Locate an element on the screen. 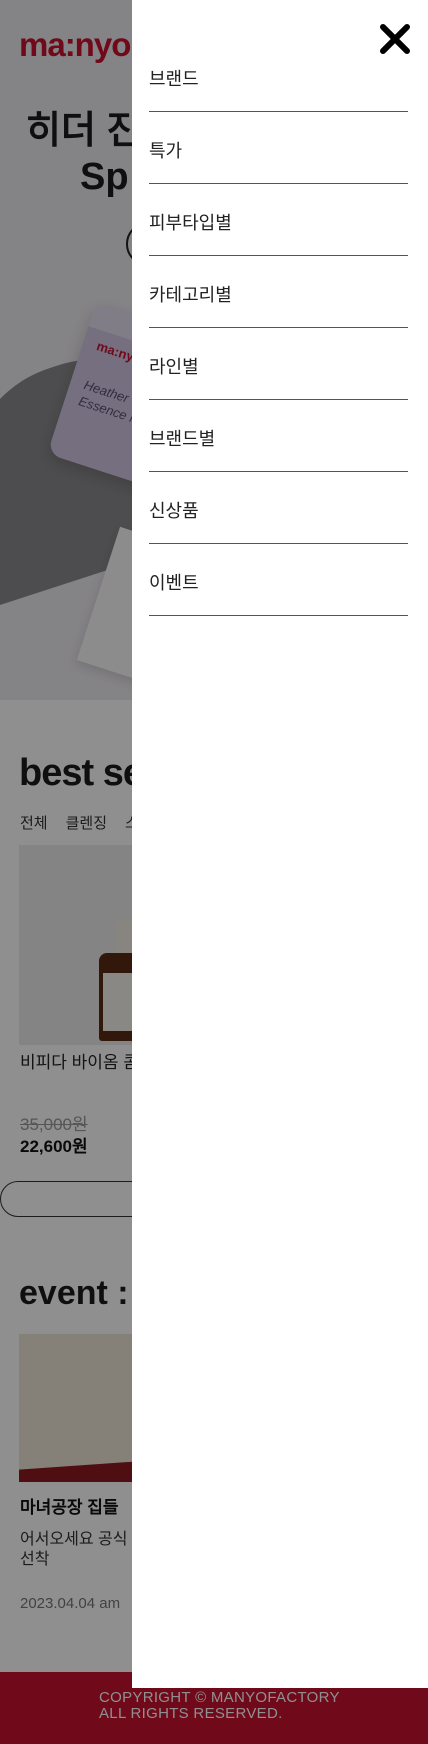  menu-item-label: 피부타입별 is located at coordinates (190, 223).